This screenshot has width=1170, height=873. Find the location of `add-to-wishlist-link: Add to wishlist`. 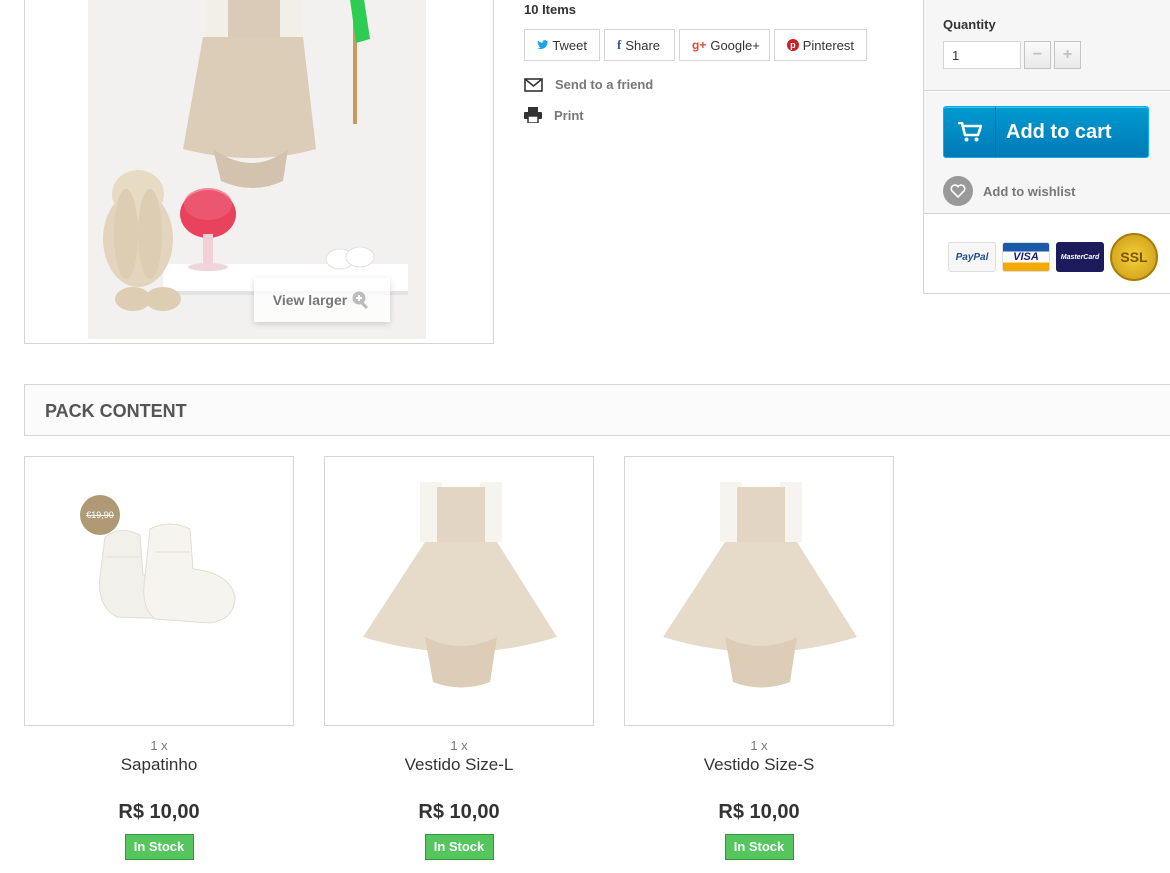

add-to-wishlist-link: Add to wishlist is located at coordinates (1009, 191).